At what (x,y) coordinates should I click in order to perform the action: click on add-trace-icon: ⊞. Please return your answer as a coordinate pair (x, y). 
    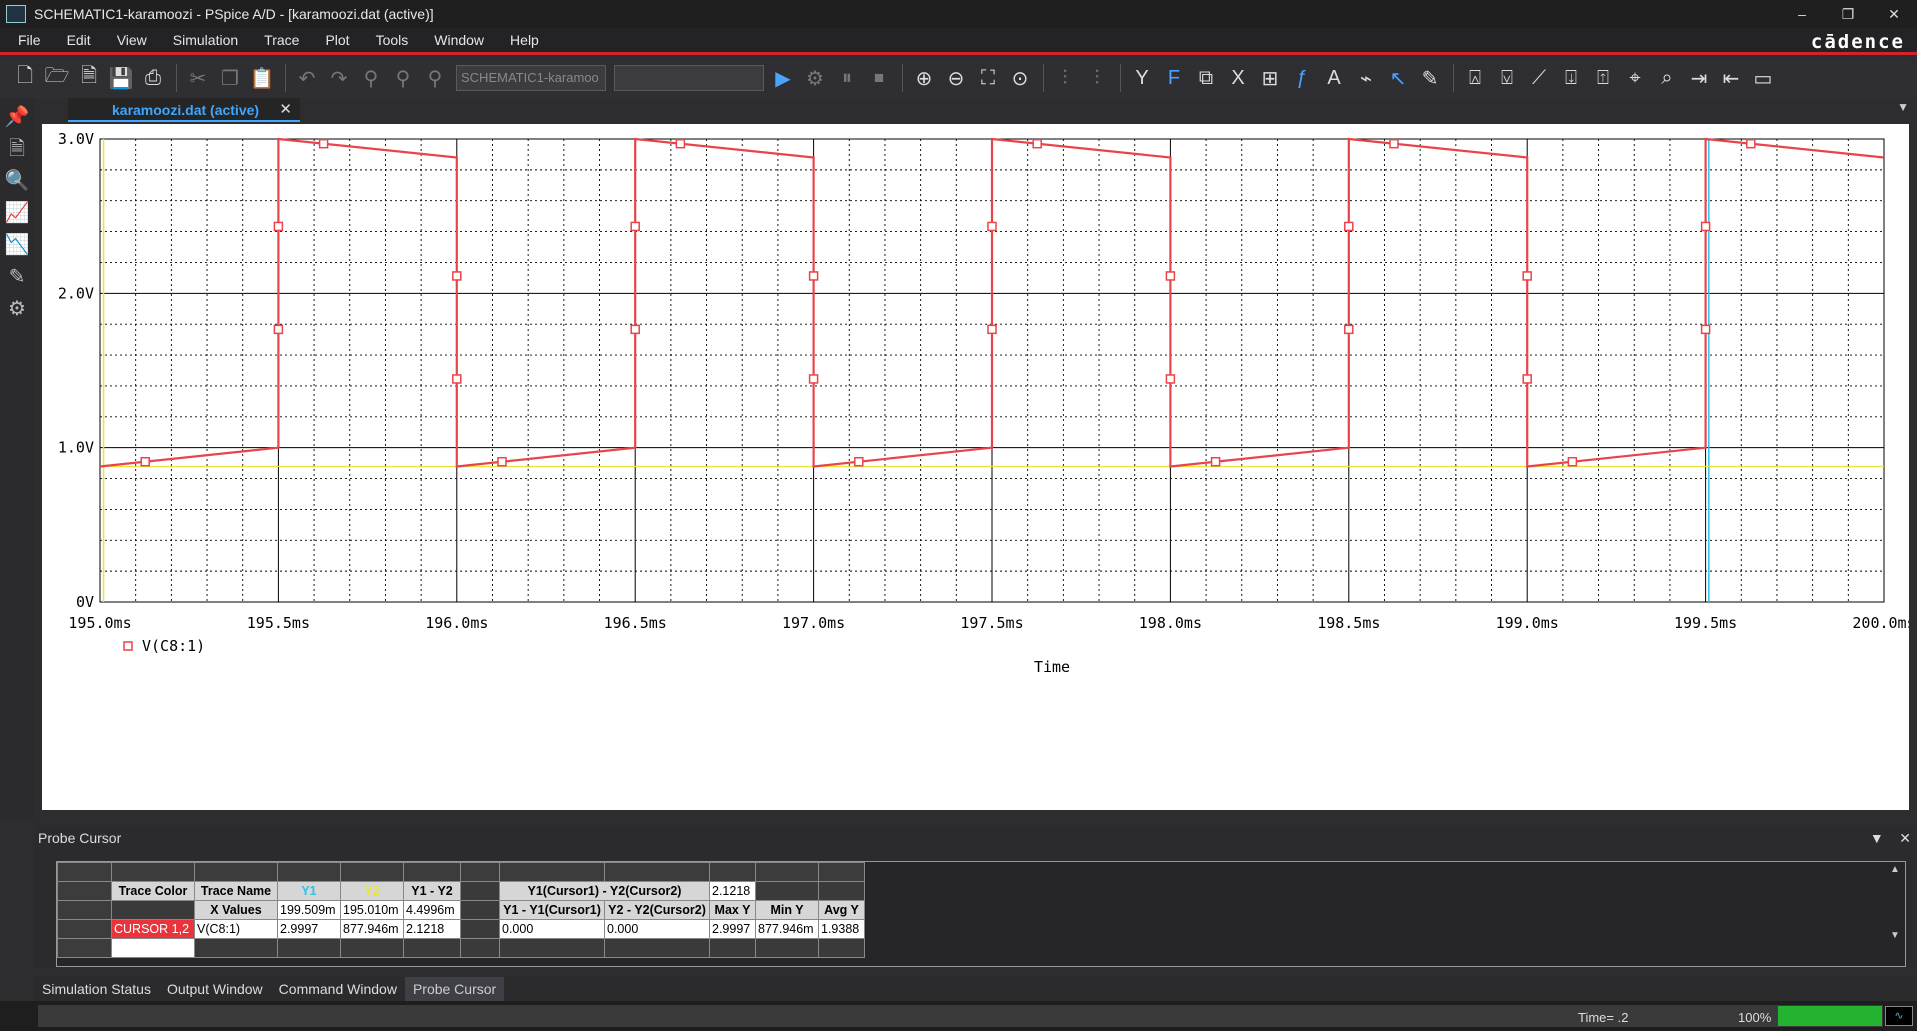
    Looking at the image, I should click on (1270, 78).